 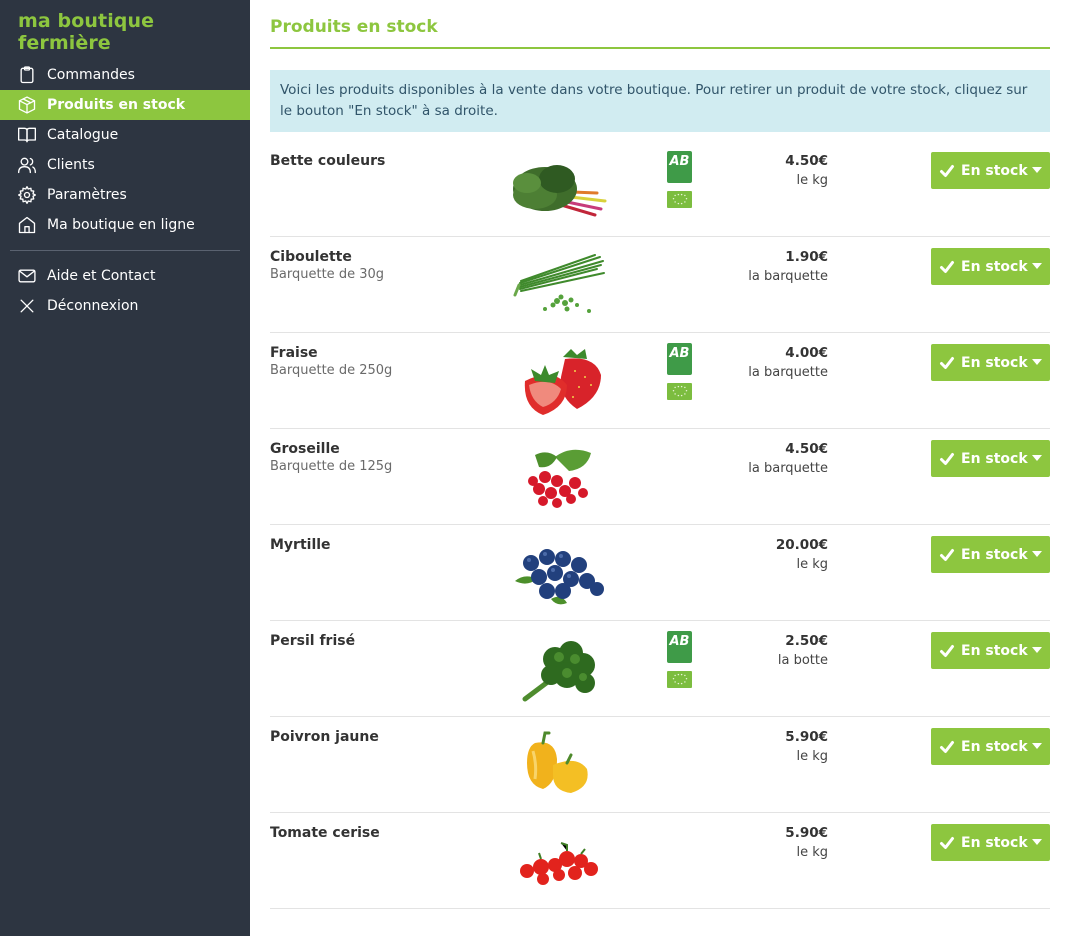 I want to click on product-price: 4.00€, so click(x=806, y=353).